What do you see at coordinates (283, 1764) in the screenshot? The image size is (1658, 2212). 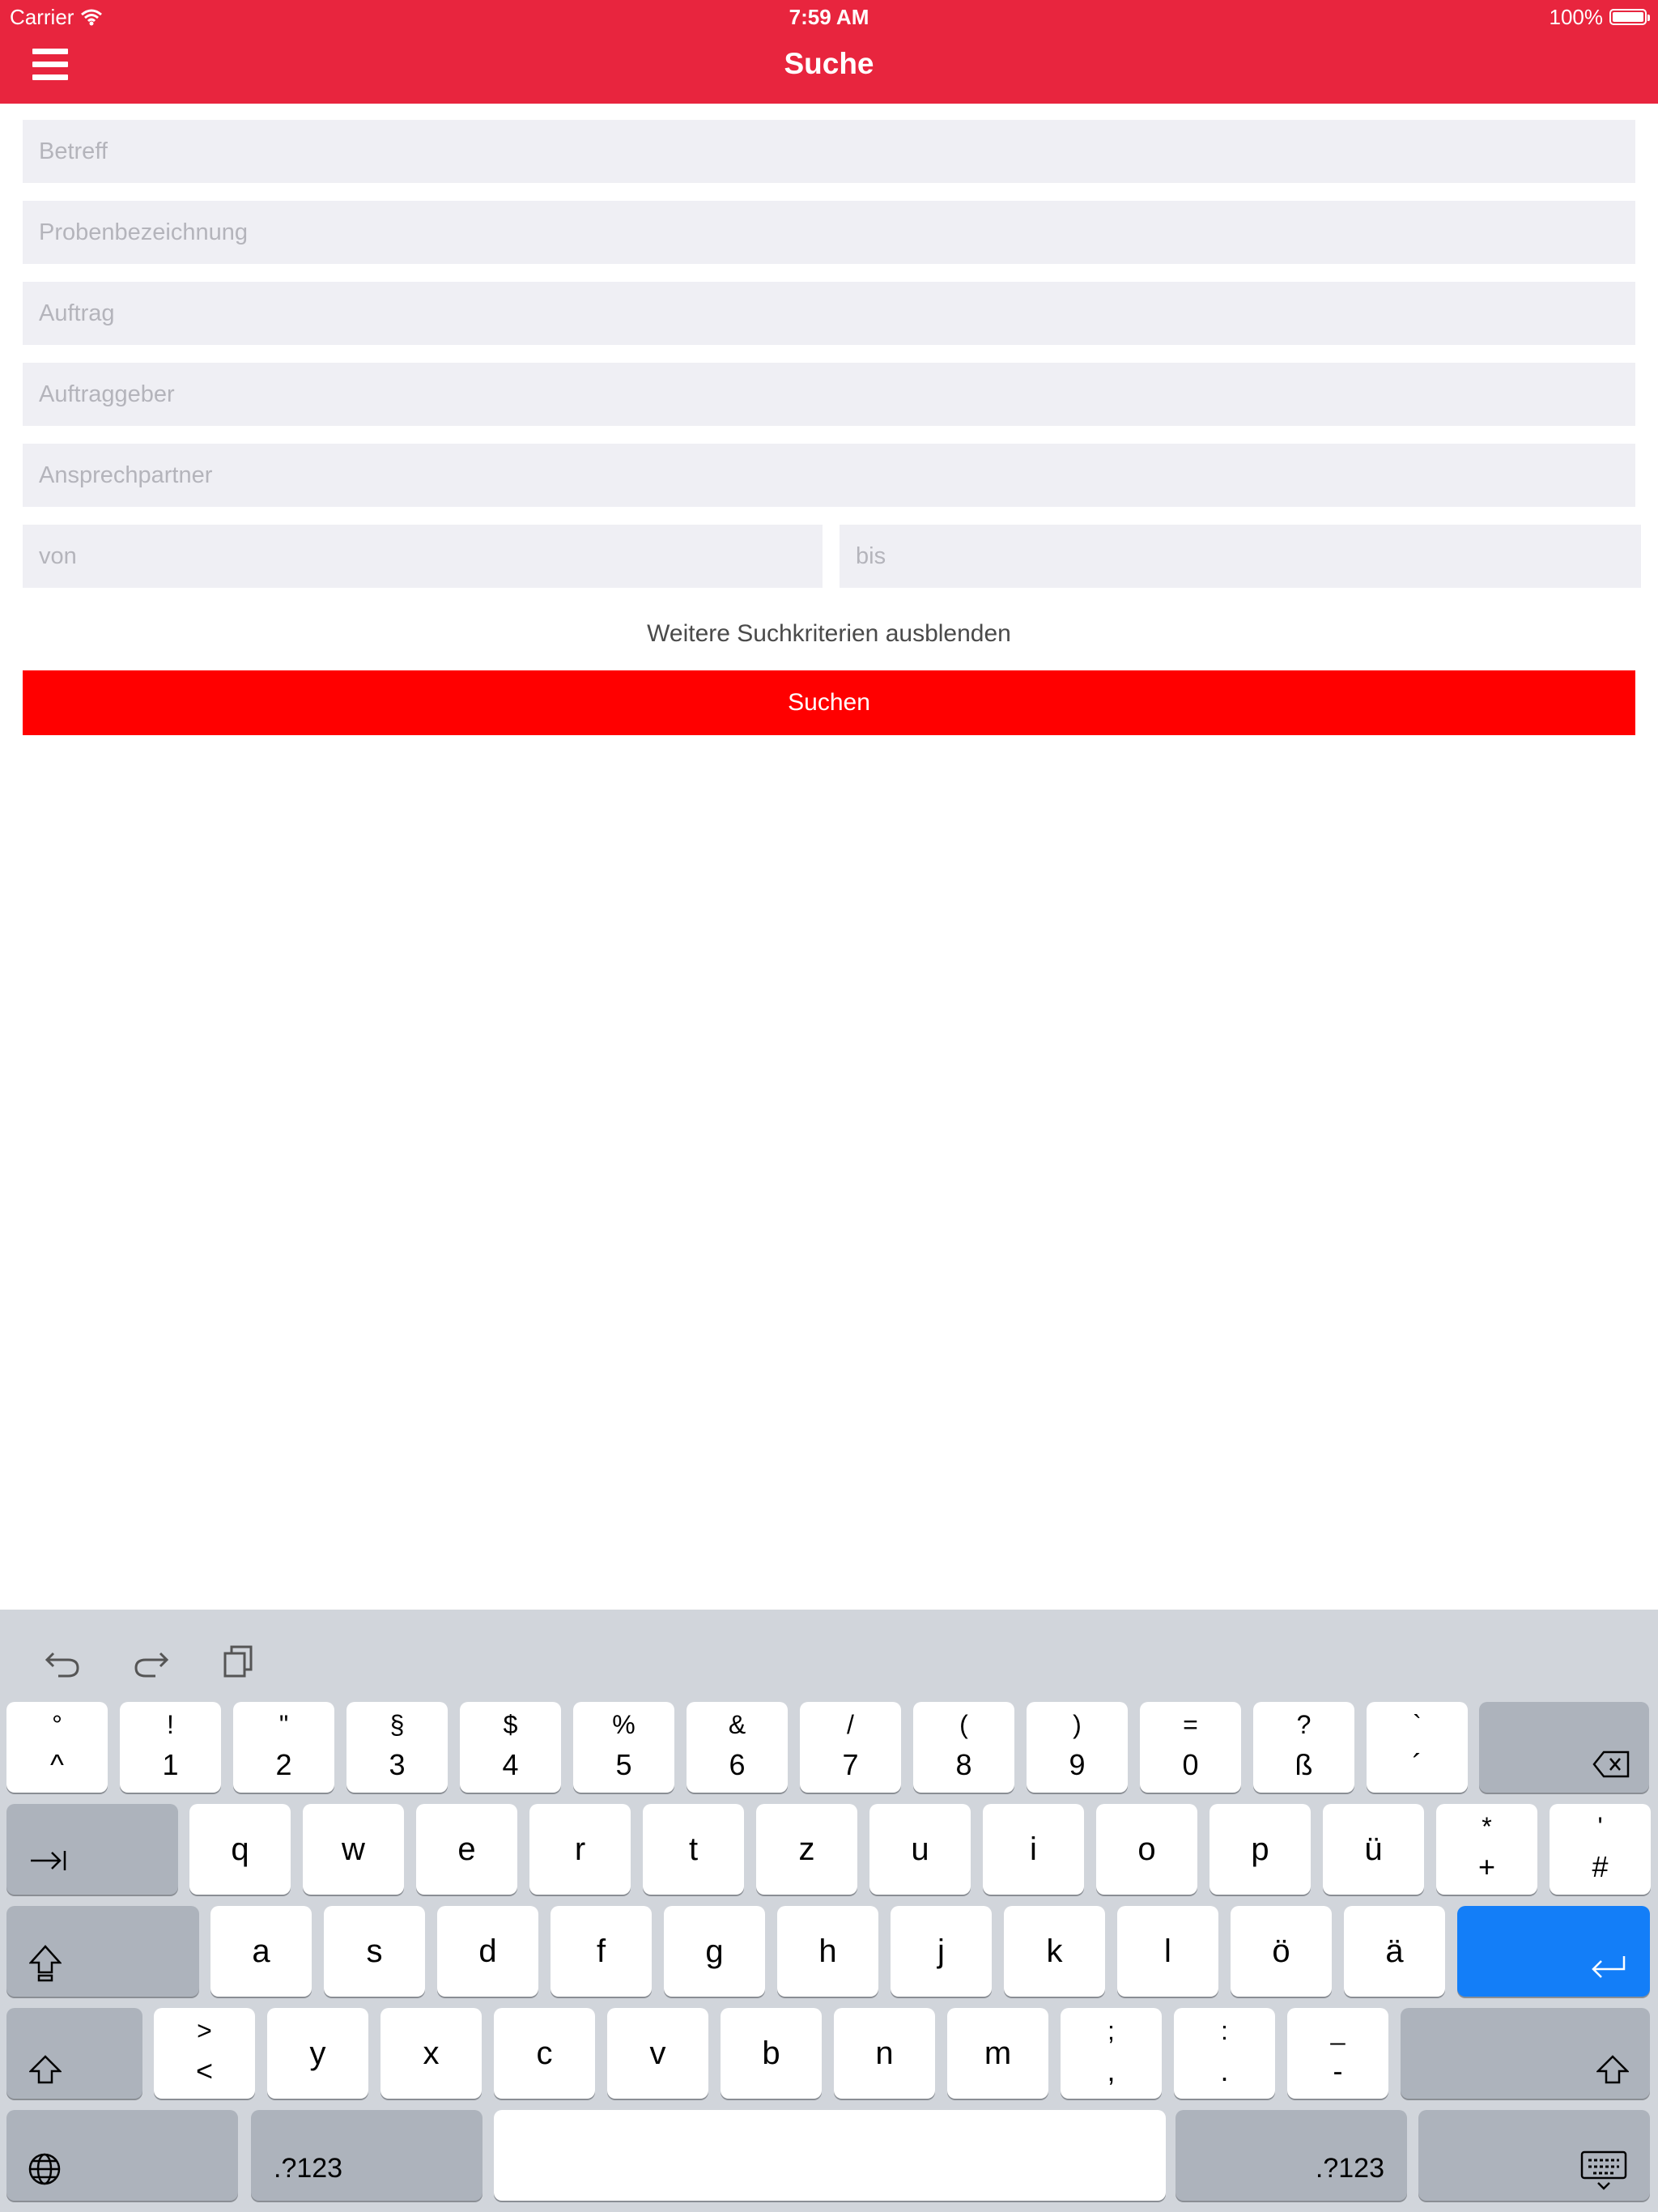 I see `key-symbol: 2` at bounding box center [283, 1764].